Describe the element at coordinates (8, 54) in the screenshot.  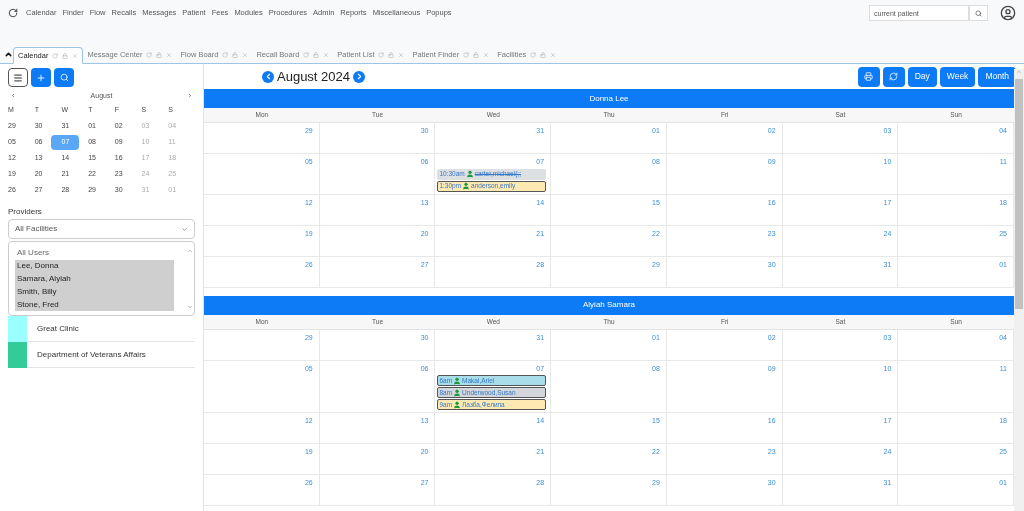
I see `collapse-icon` at that location.